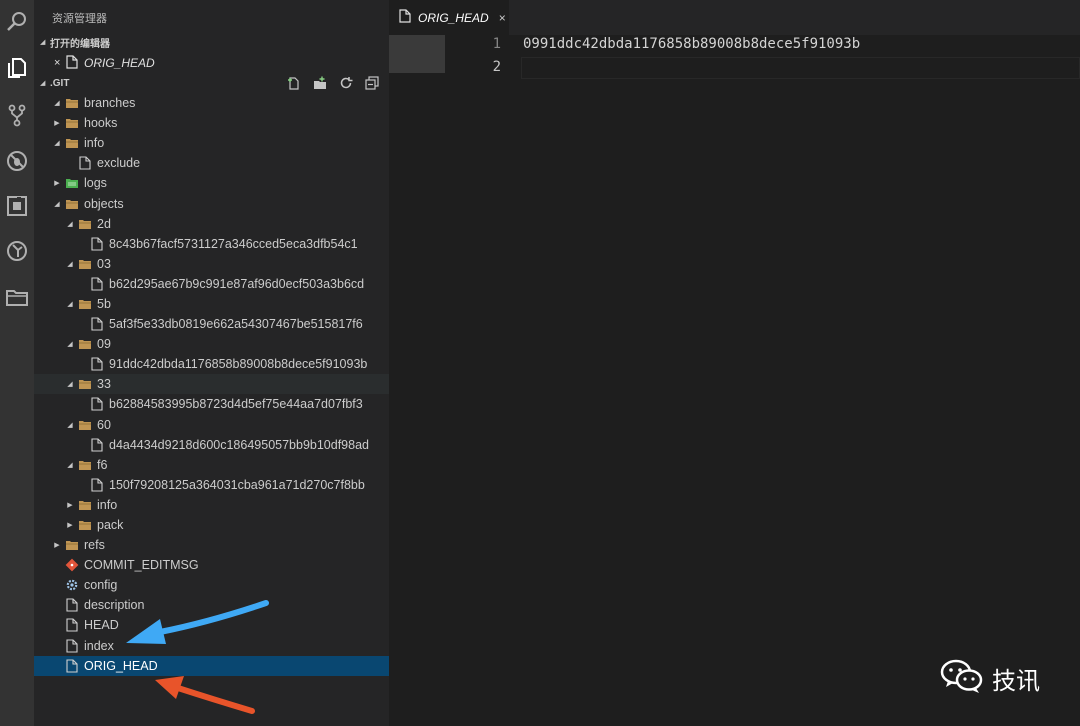  Describe the element at coordinates (211, 143) in the screenshot. I see `tree-folder-row: ◢ info` at that location.